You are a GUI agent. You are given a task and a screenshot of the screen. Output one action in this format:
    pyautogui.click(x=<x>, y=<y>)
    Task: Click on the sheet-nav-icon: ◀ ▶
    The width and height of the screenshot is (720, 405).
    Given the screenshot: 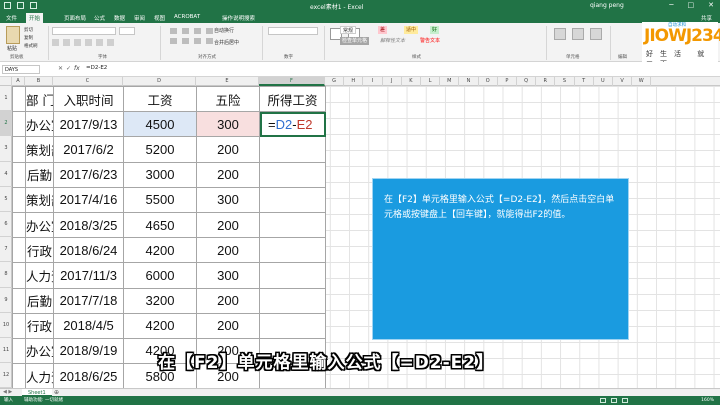 What is the action you would take?
    pyautogui.click(x=7, y=392)
    